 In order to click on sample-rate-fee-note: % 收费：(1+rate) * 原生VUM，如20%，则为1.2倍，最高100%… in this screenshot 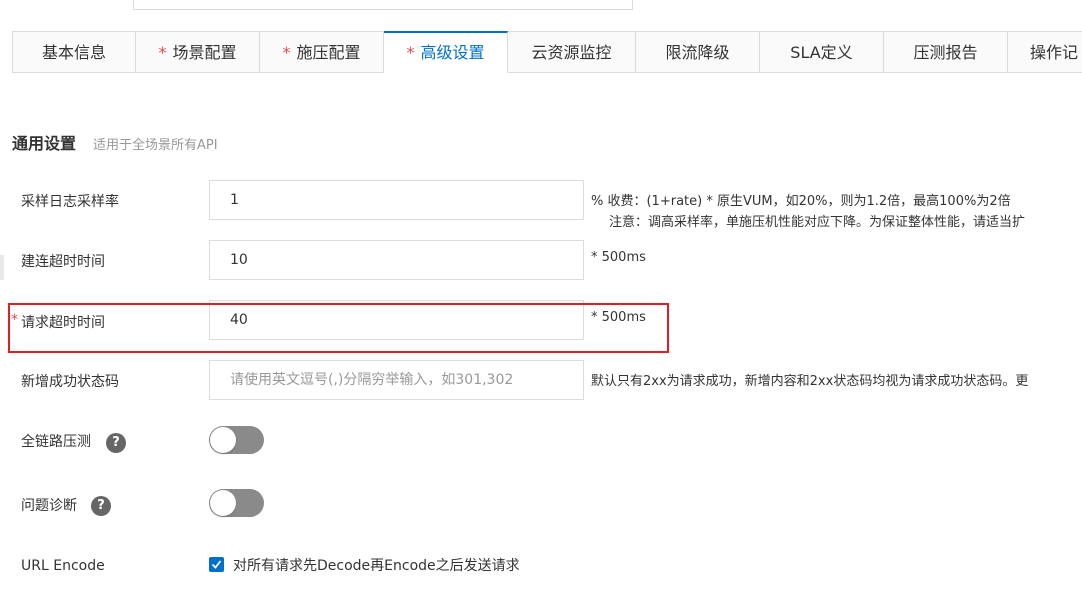, I will do `click(801, 201)`.